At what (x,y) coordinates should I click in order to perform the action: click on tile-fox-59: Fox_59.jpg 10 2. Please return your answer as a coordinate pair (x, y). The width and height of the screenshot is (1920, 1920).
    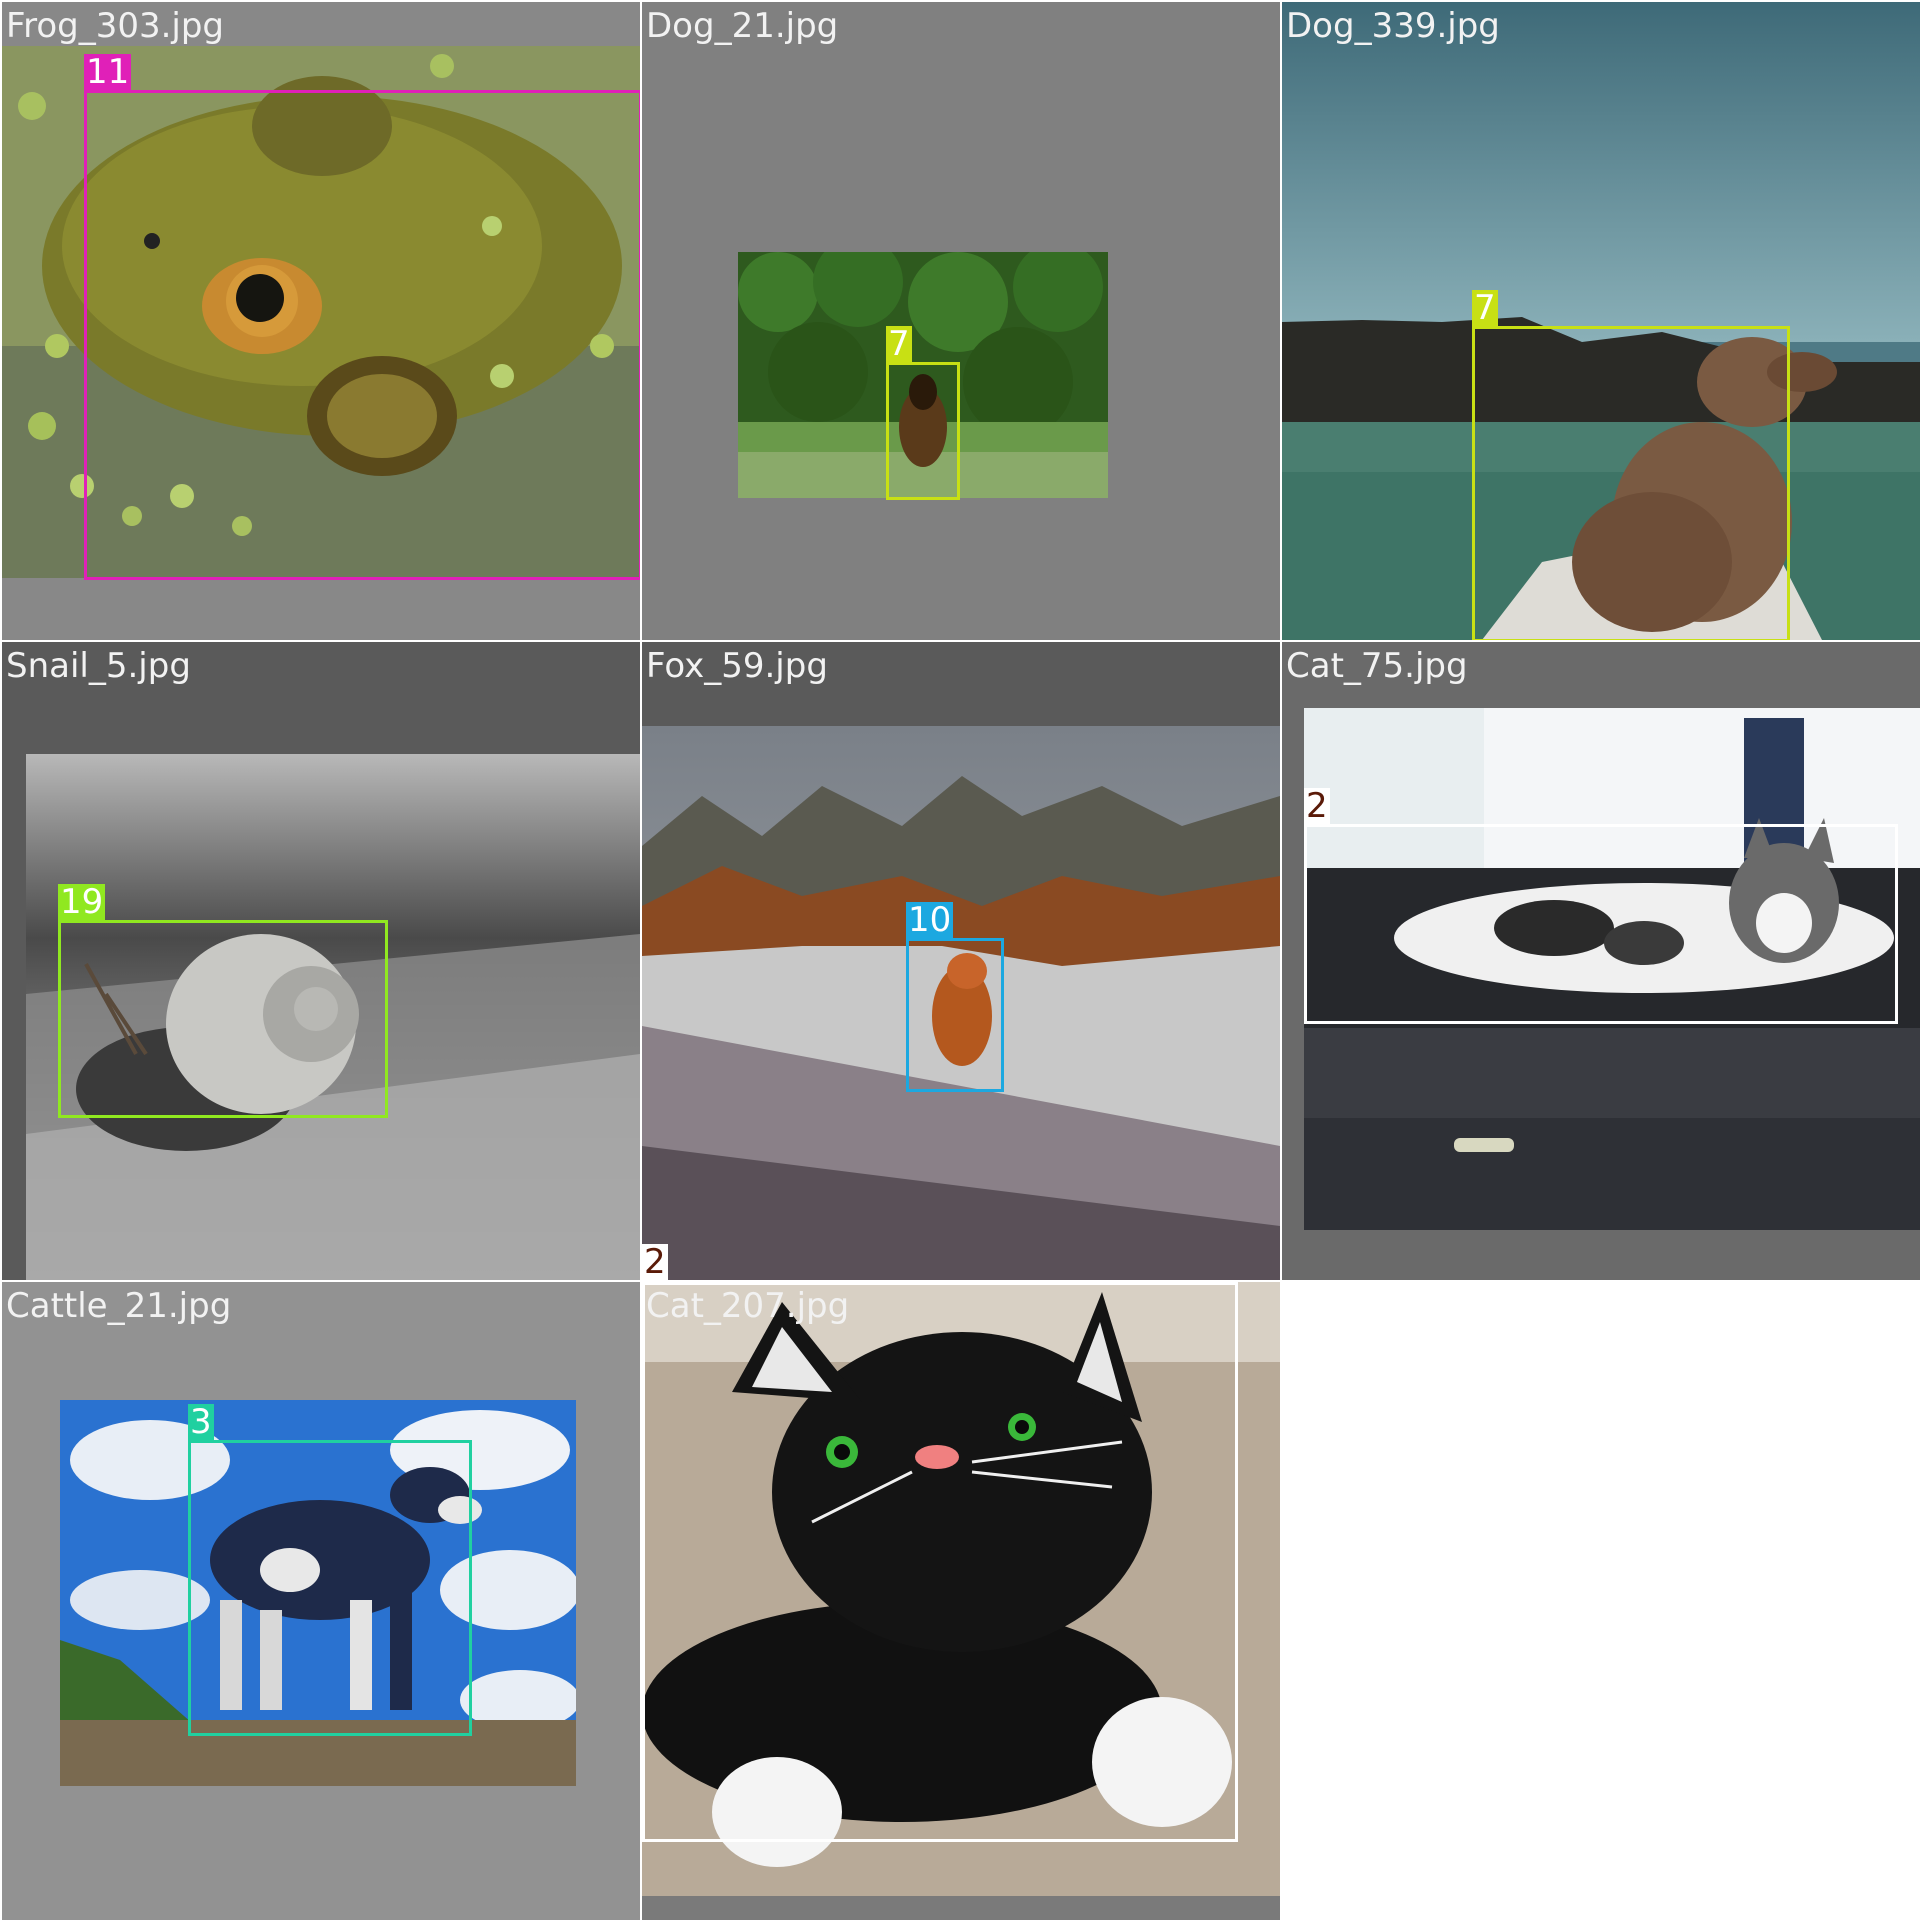
    Looking at the image, I should click on (961, 961).